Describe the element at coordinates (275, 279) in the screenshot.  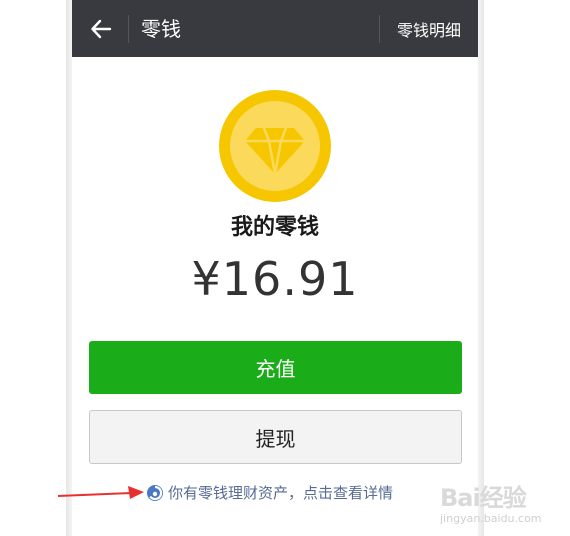
I see `balance-amount: ¥16.91` at that location.